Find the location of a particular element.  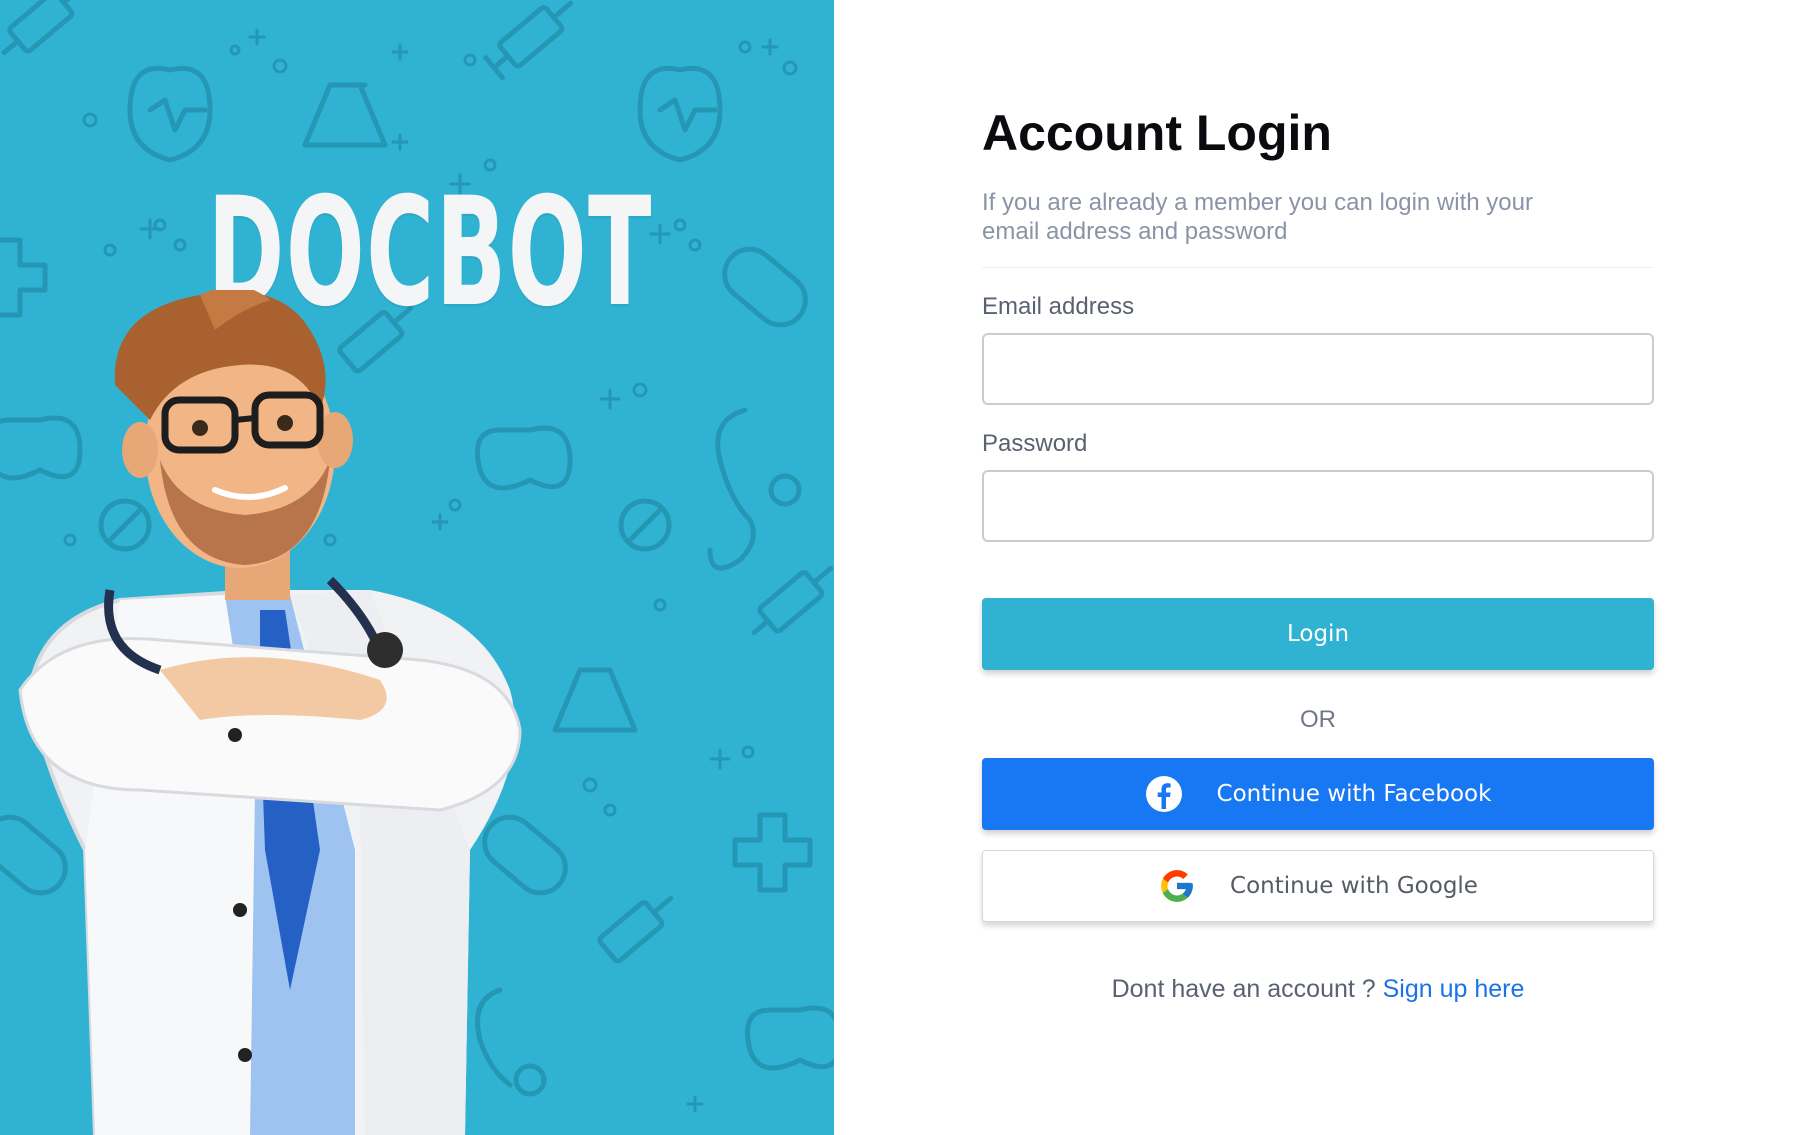

login-button: Login is located at coordinates (1318, 634).